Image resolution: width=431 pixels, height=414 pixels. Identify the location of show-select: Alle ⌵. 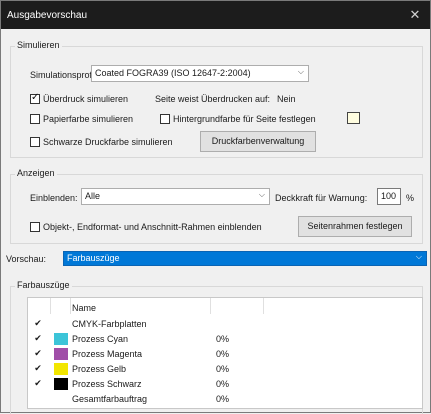
(175, 196).